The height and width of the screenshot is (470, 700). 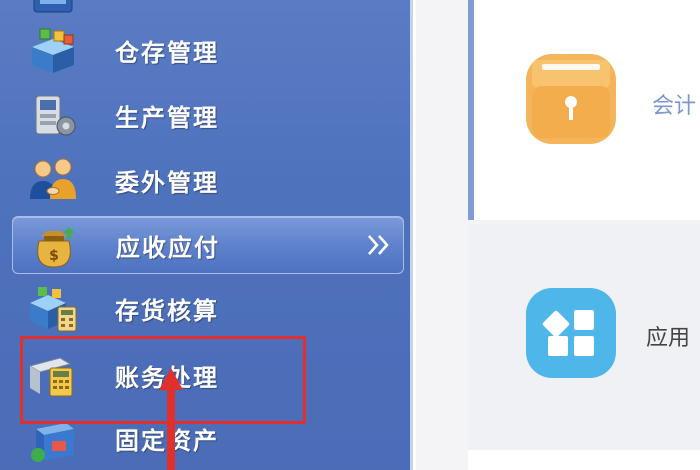 I want to click on money-bag-icon: $, so click(x=56, y=247).